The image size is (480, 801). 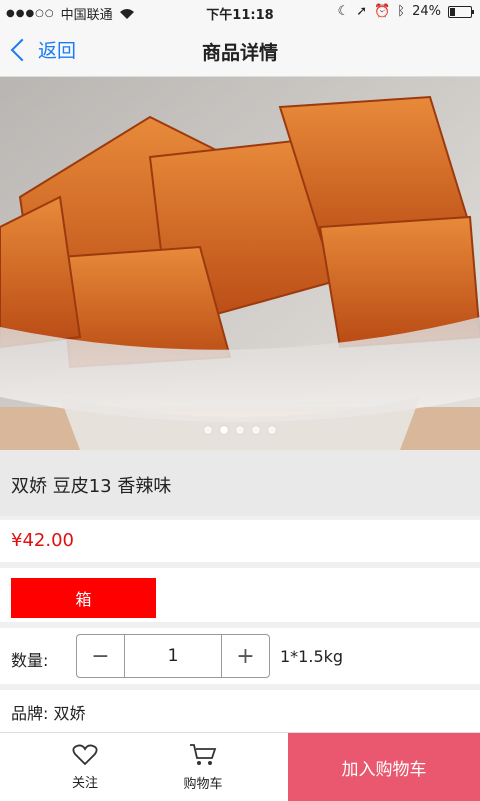 I want to click on spec-section: 箱, so click(x=240, y=595).